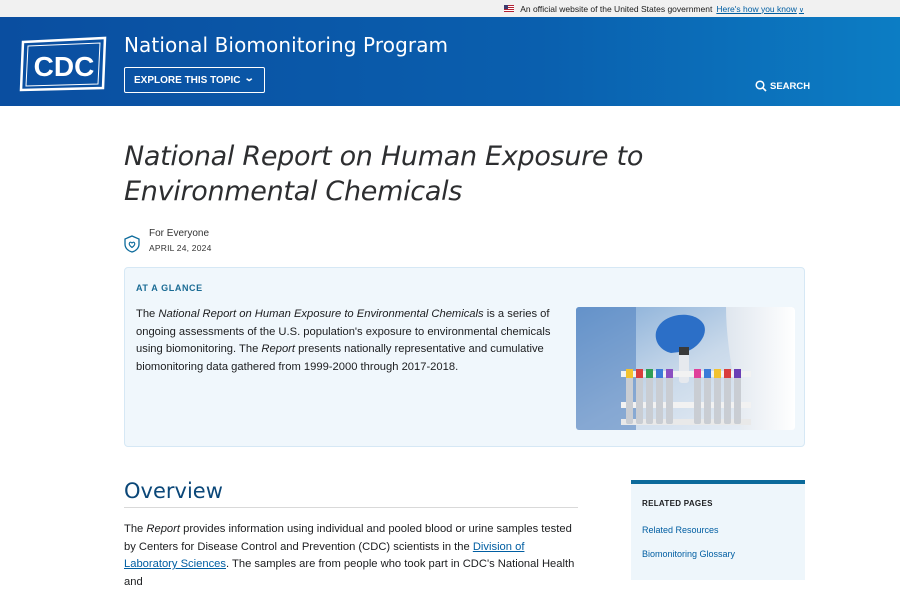 Image resolution: width=900 pixels, height=591 pixels. What do you see at coordinates (680, 530) in the screenshot?
I see `related-resources-link: Related Resources` at bounding box center [680, 530].